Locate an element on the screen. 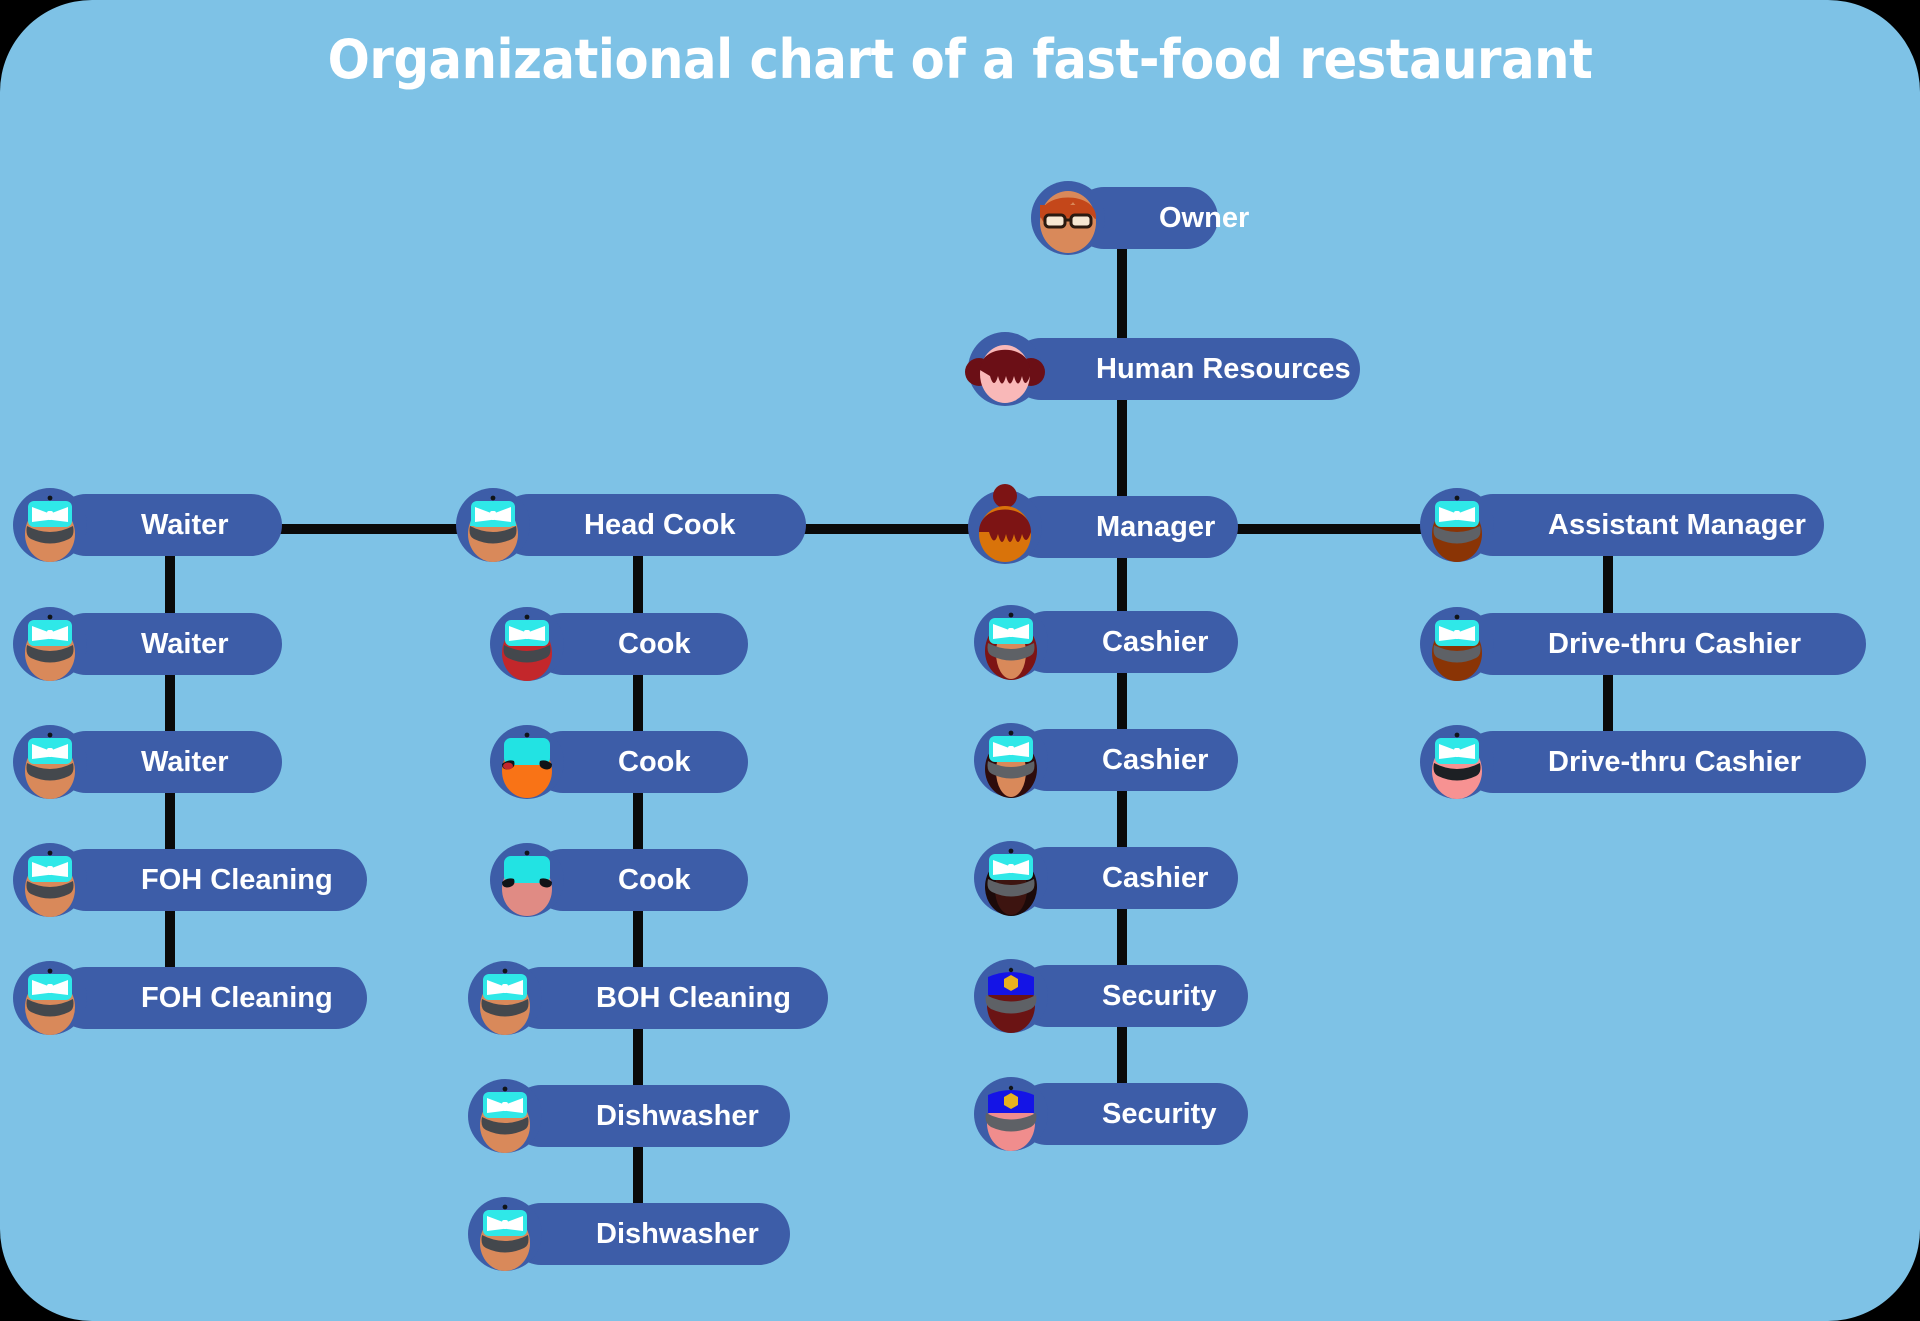 This screenshot has height=1321, width=1920. node-drive-thru-cashier-2: Drive-thru Cashier is located at coordinates (1643, 762).